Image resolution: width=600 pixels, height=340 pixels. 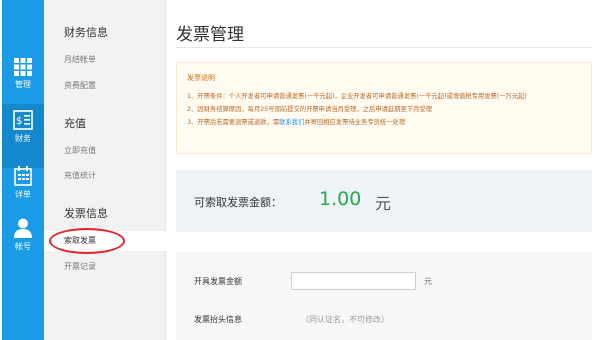 What do you see at coordinates (23, 84) in the screenshot?
I see `rail-label: 管理` at bounding box center [23, 84].